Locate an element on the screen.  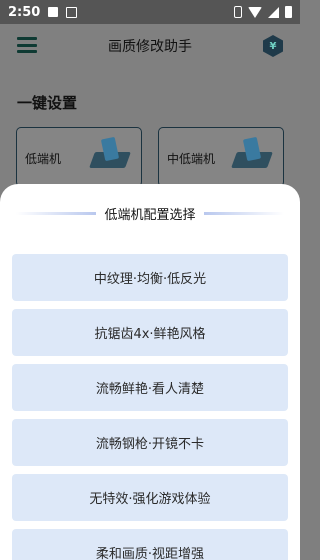
option-button: 流畅鲜艳·看人清楚 is located at coordinates (150, 387).